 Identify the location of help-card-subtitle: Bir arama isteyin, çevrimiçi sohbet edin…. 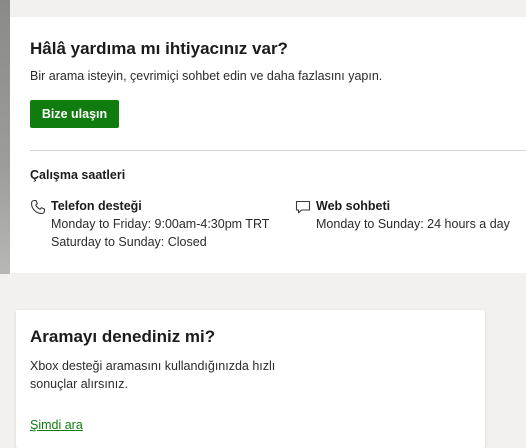
(206, 76).